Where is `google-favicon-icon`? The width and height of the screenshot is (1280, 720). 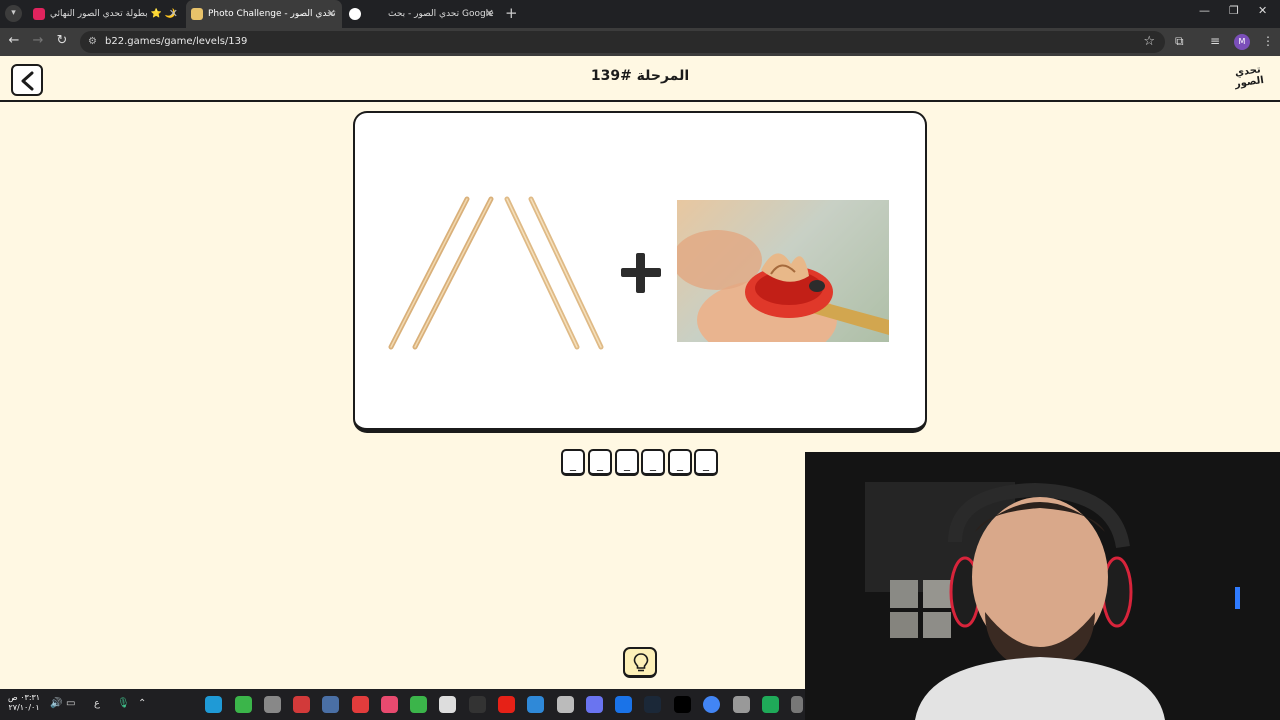
google-favicon-icon is located at coordinates (355, 14).